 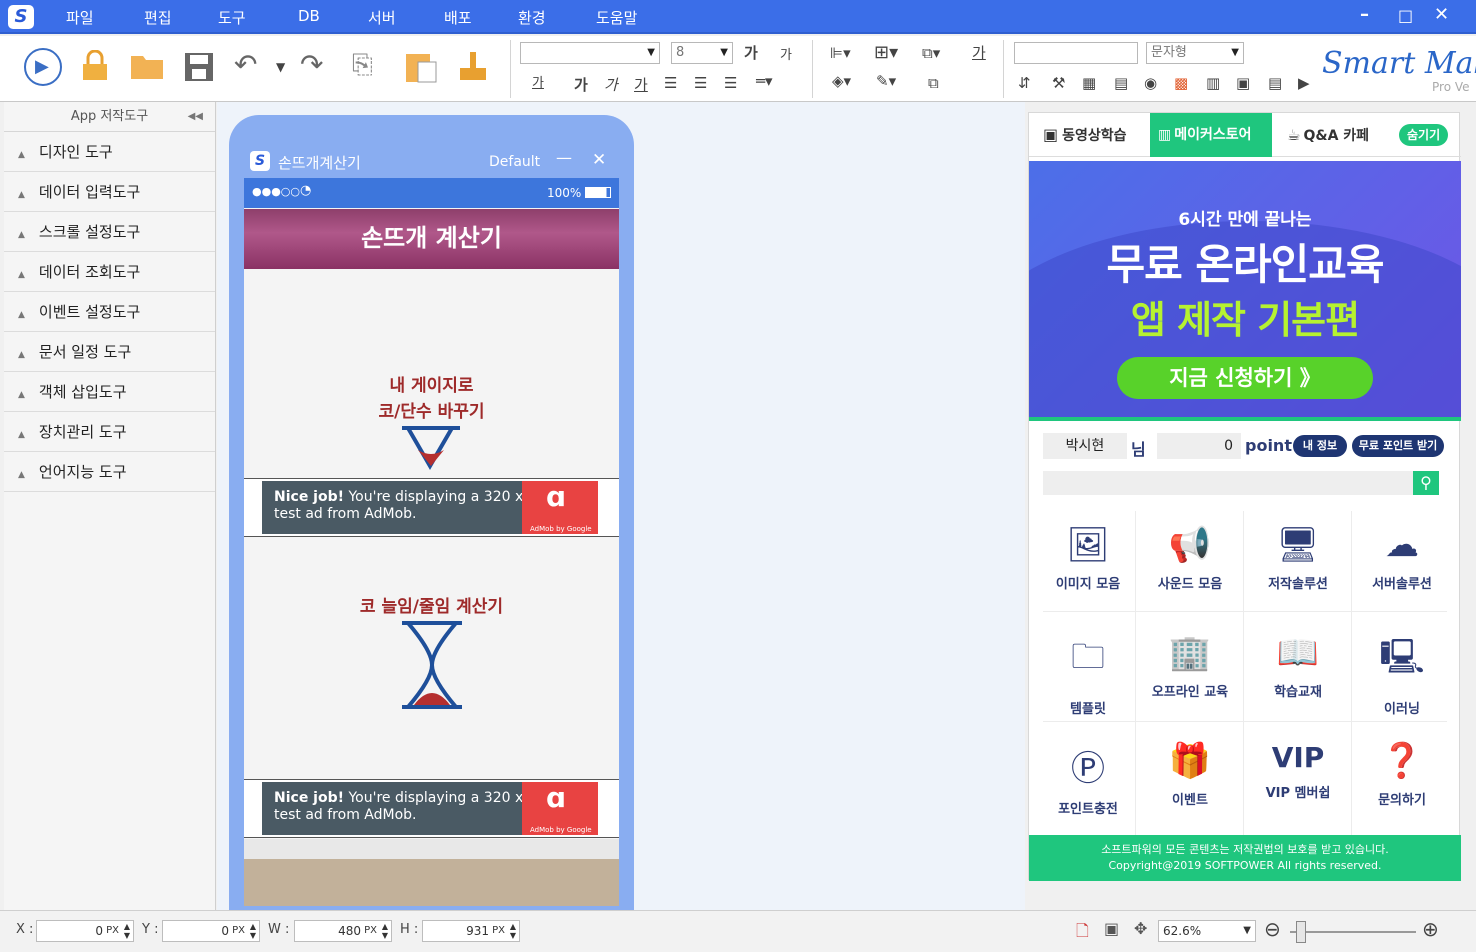 I want to click on gauge-convert-line1: 내 게이지로, so click(x=431, y=383).